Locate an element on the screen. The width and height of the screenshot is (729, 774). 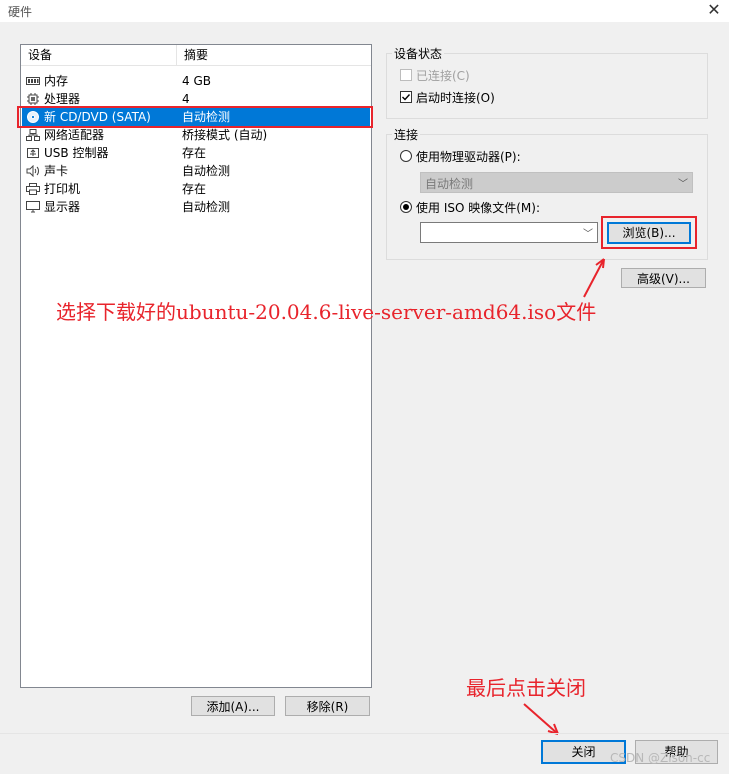
device-row-network: 网络适配器 桥接模式 (自动) is located at coordinates (196, 135).